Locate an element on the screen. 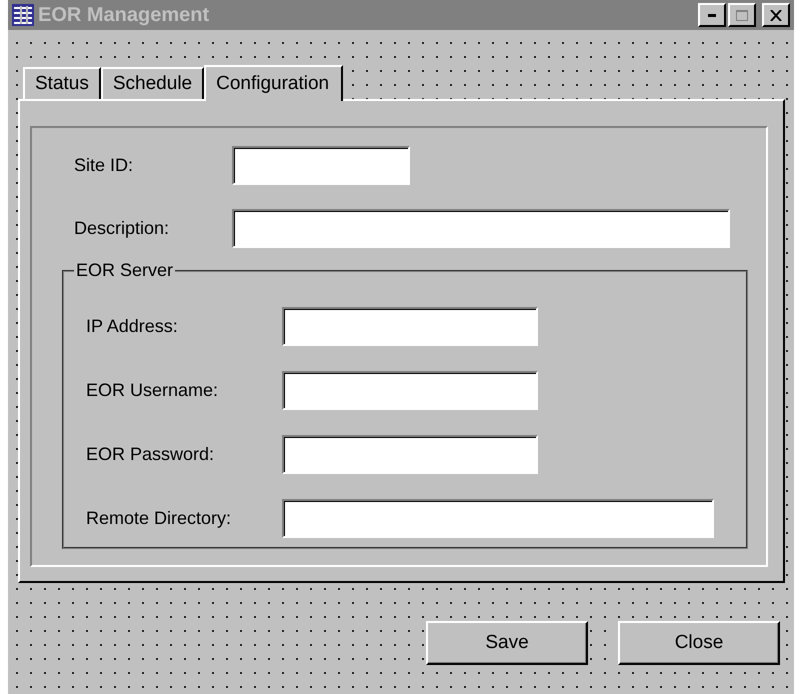  tab: Schedule is located at coordinates (152, 83).